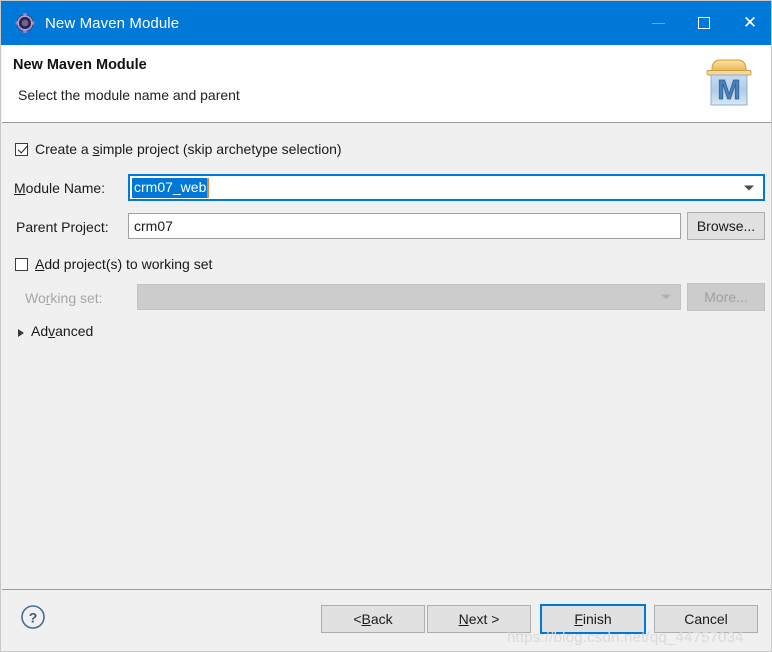 The image size is (772, 652). I want to click on module-name-combo: crm07_web, so click(446, 187).